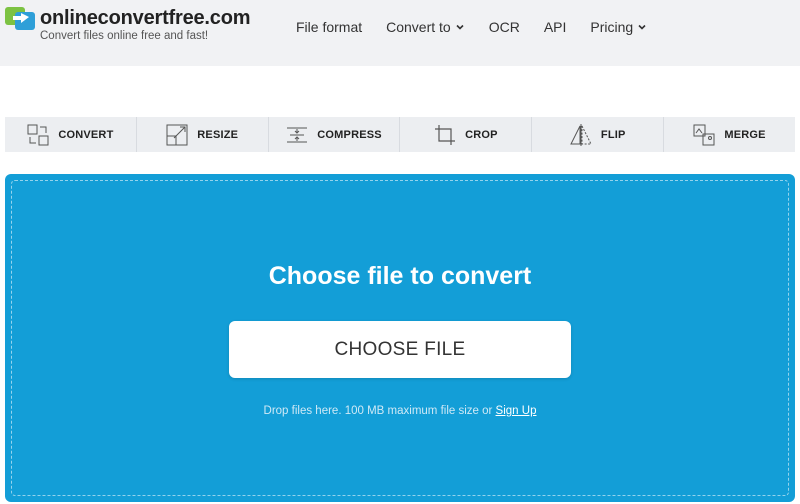 The image size is (800, 504). What do you see at coordinates (38, 134) in the screenshot?
I see `convert-icon` at bounding box center [38, 134].